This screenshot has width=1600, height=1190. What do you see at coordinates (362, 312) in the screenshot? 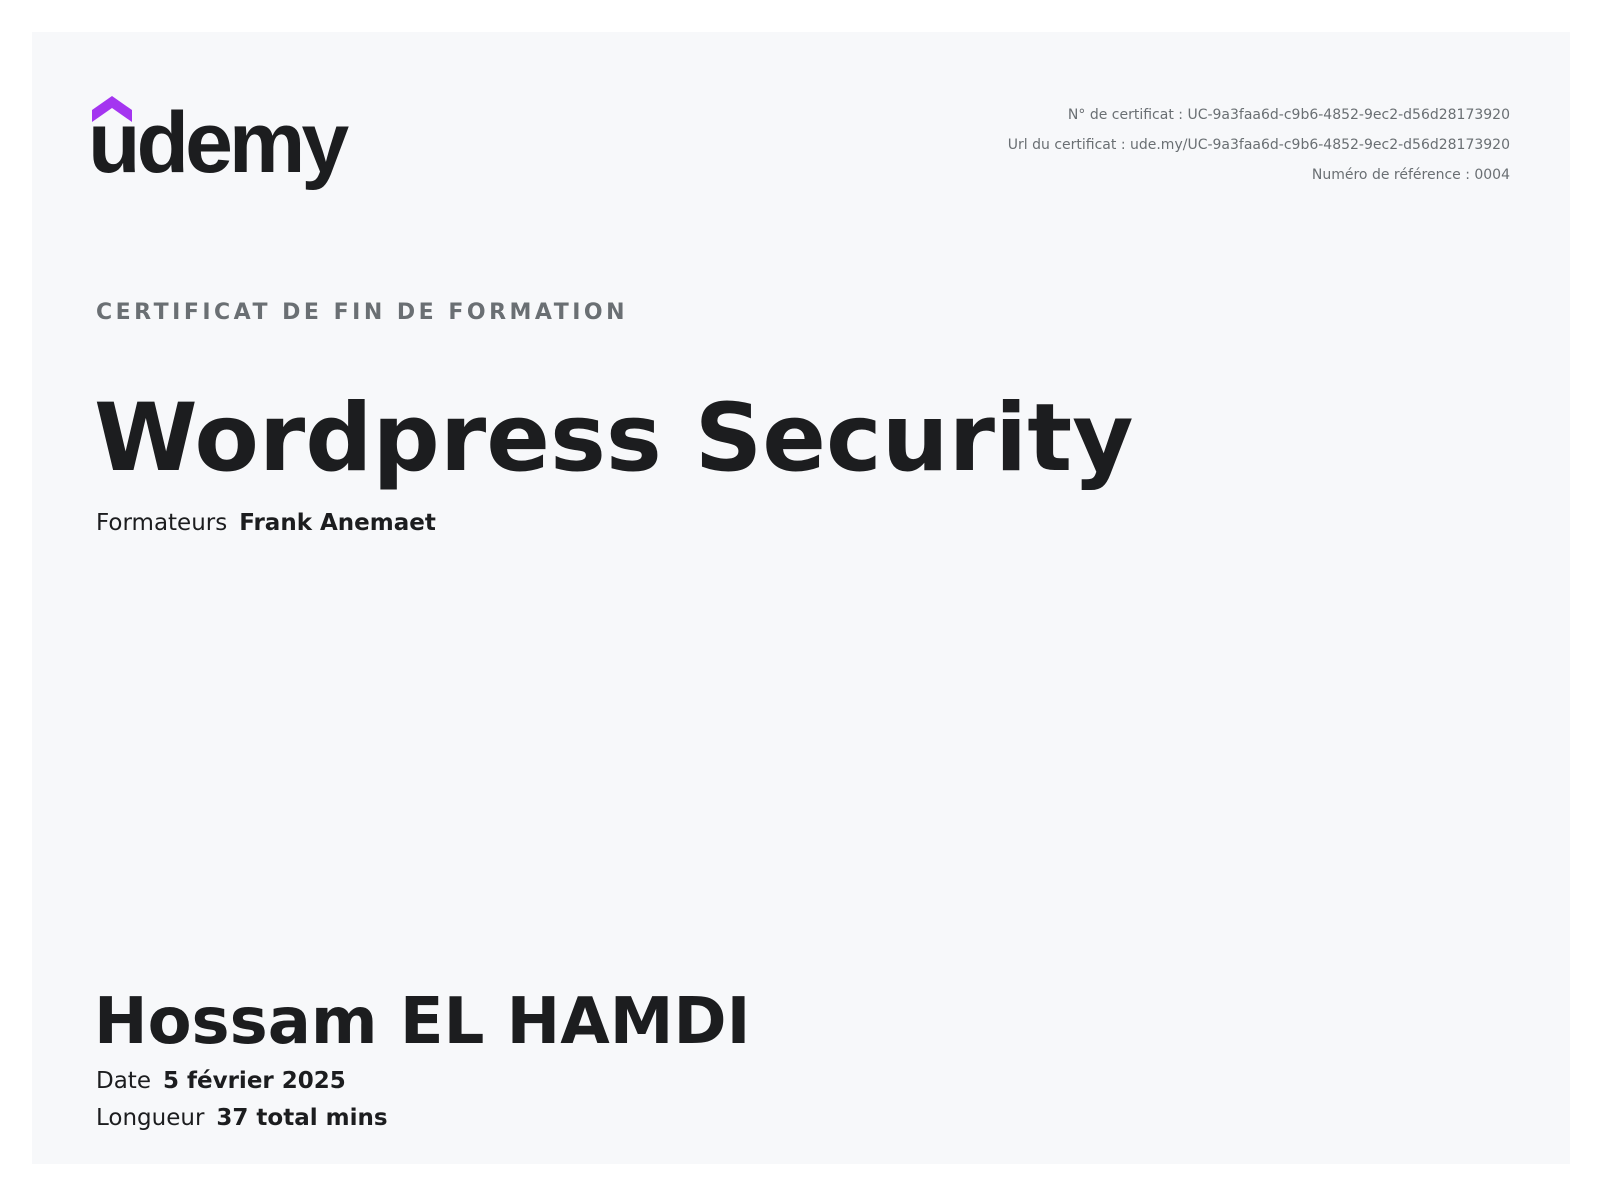
I see `certificate-kicker: CERTIFICAT DE FIN DE FORMATION` at bounding box center [362, 312].